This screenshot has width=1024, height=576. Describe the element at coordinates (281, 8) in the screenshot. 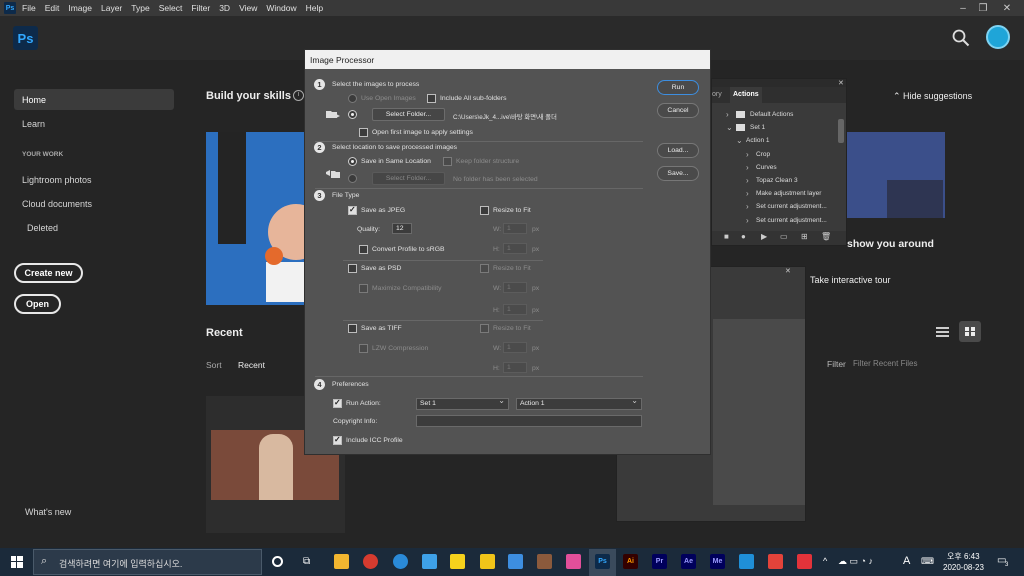

I see `menu-window: Window` at that location.